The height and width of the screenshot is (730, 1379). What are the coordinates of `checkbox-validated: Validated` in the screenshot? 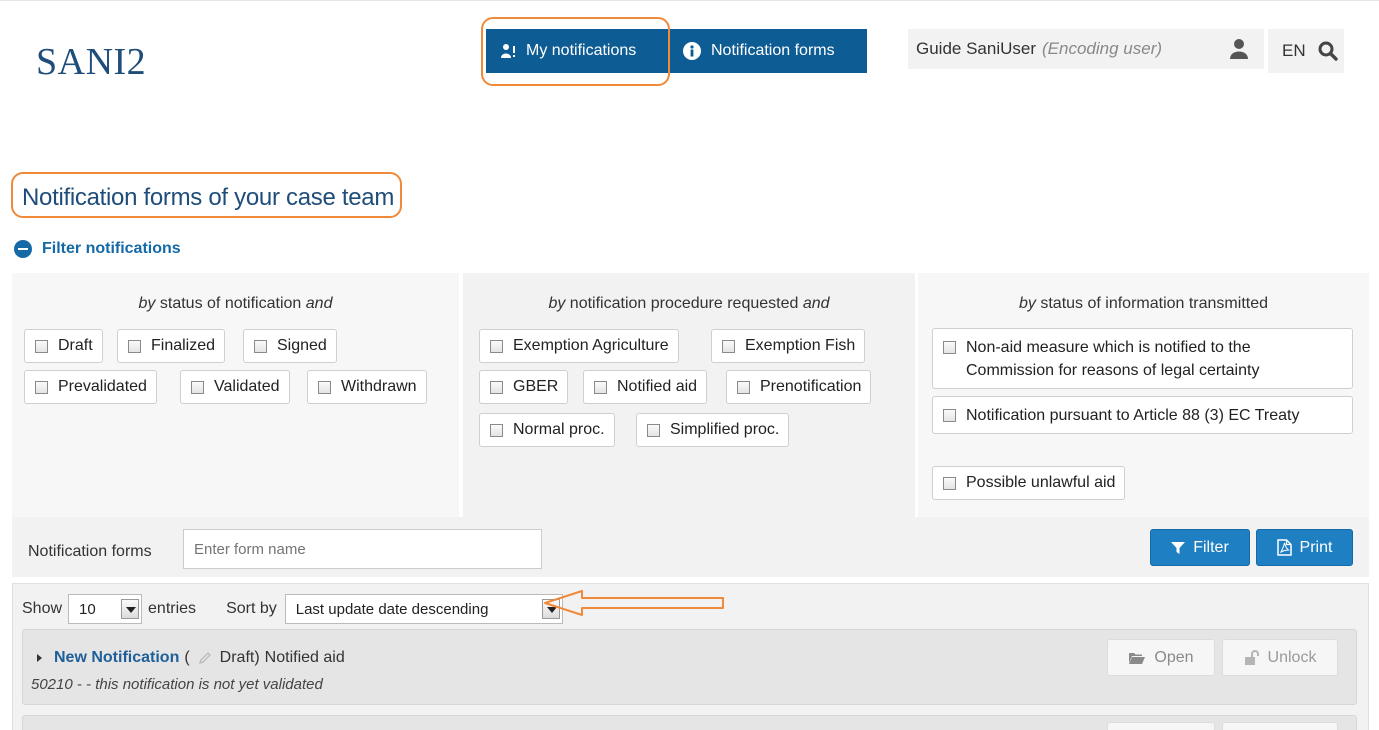 It's located at (235, 387).